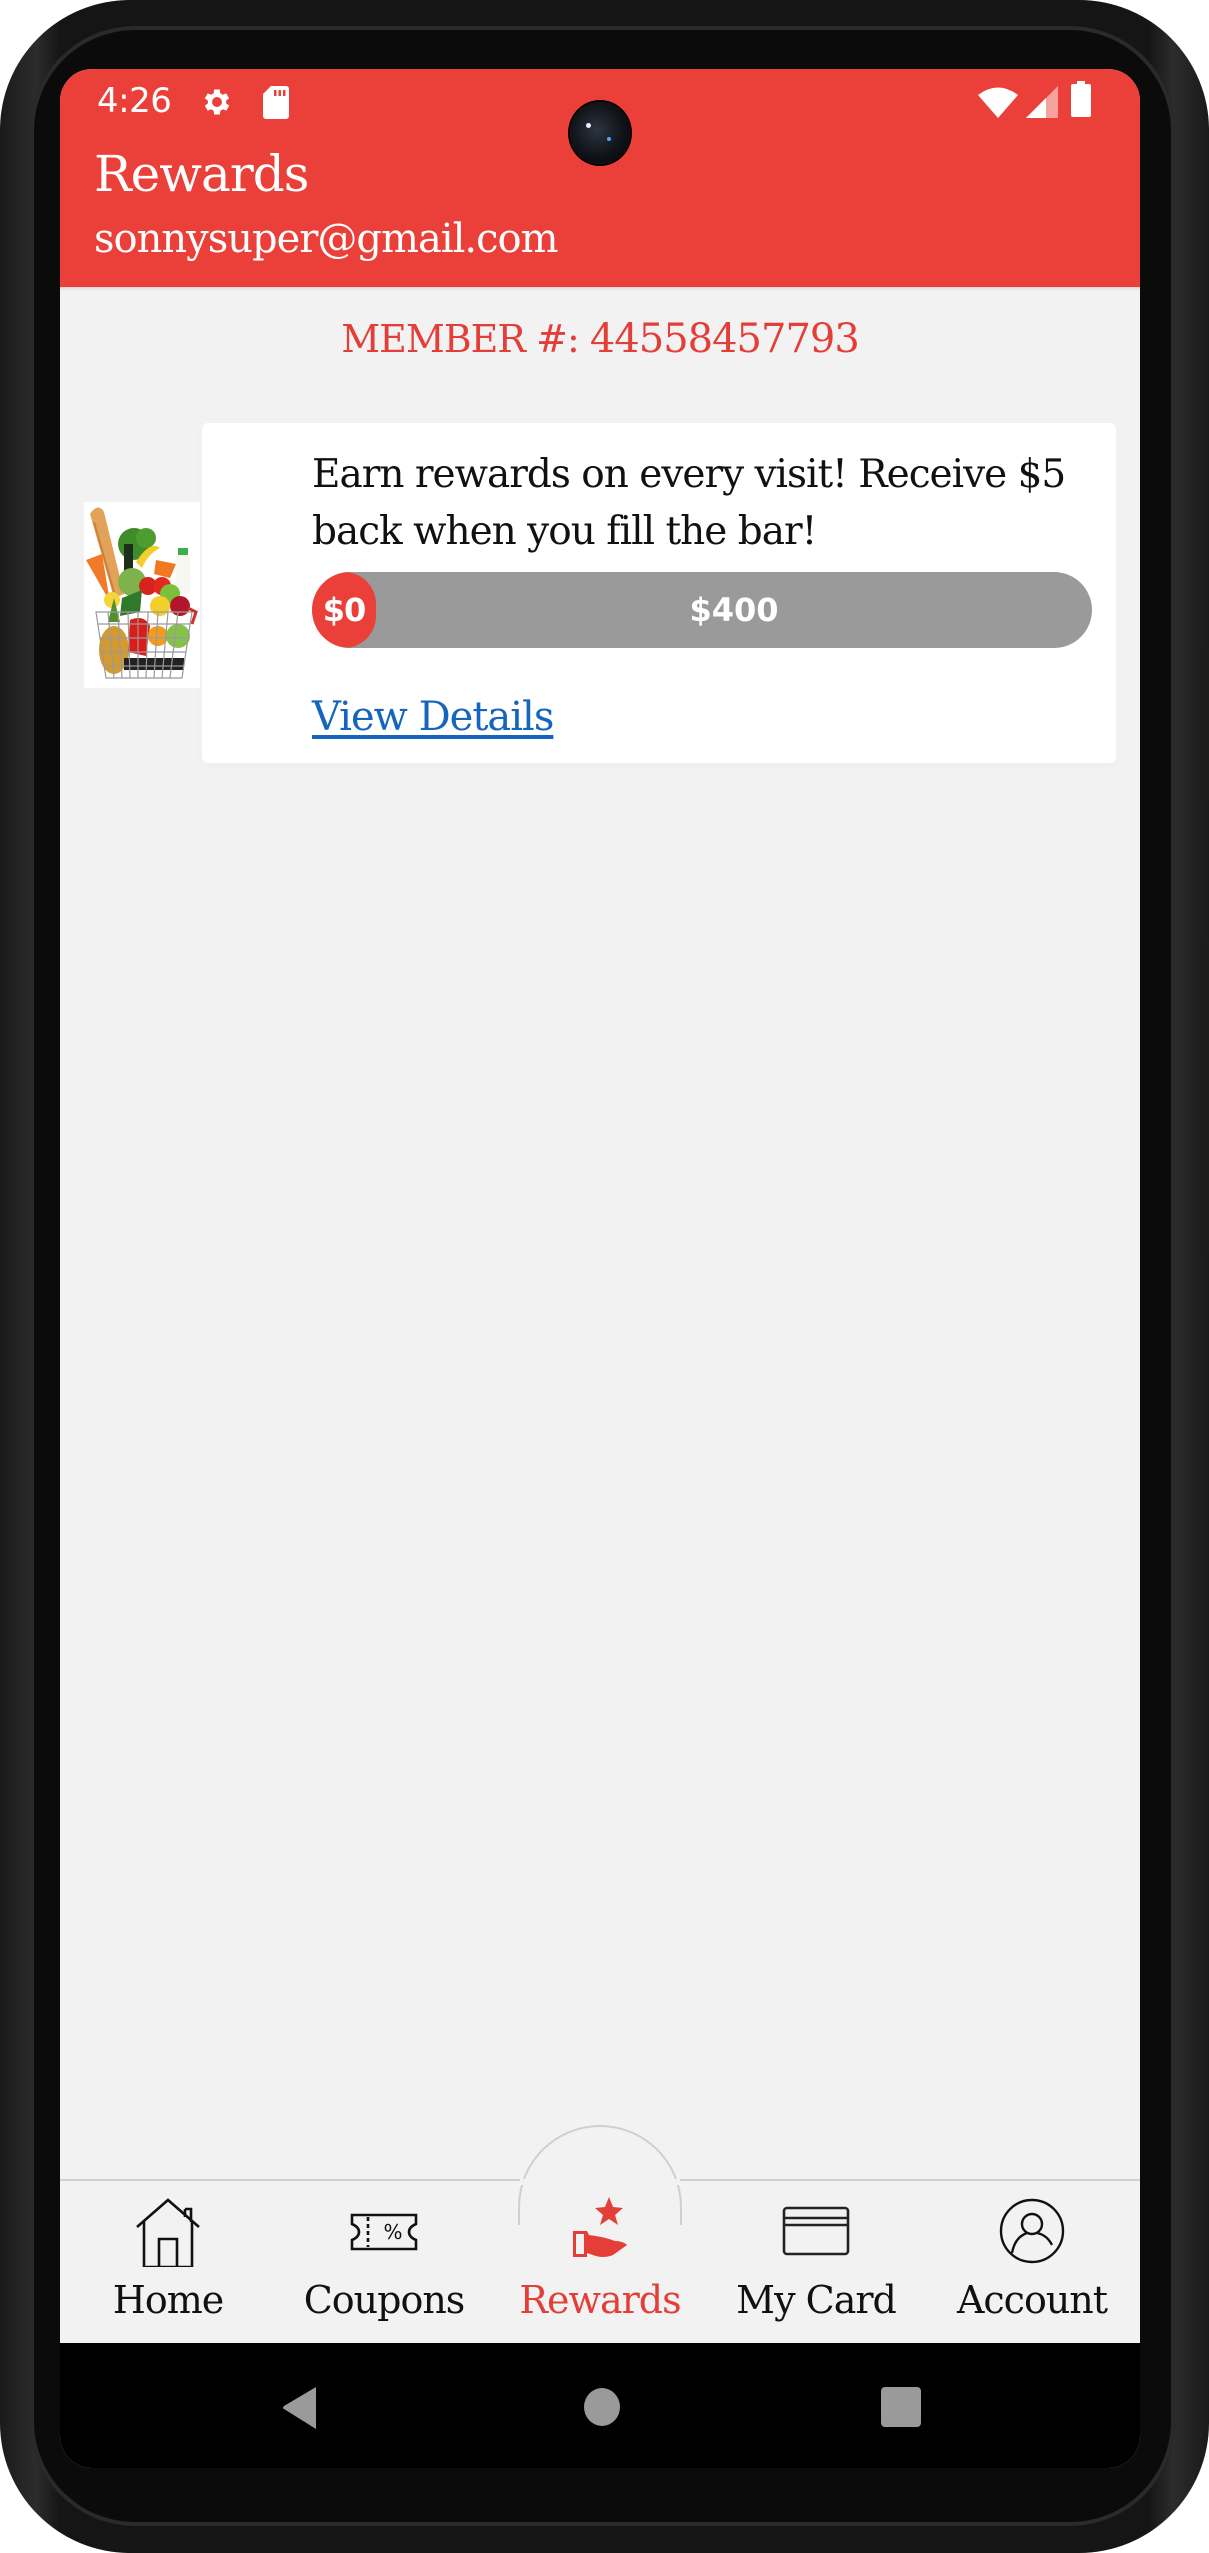 The width and height of the screenshot is (1209, 2553). Describe the element at coordinates (600, 133) in the screenshot. I see `front-camera` at that location.